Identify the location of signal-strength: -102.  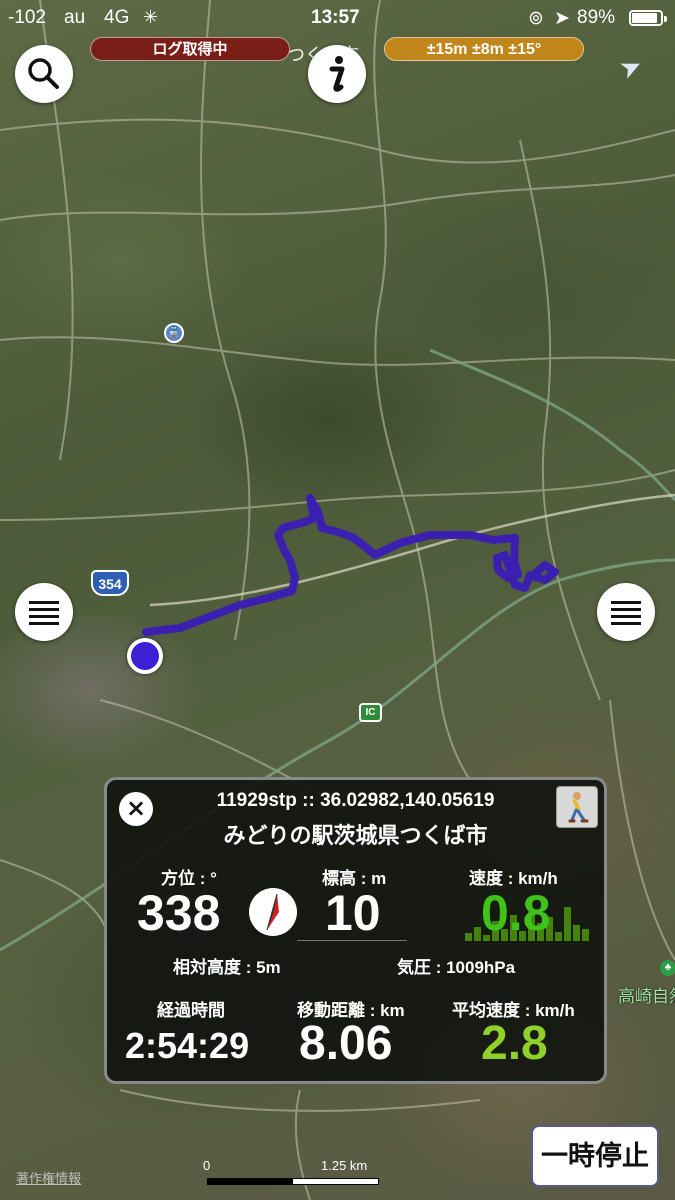
(27, 17).